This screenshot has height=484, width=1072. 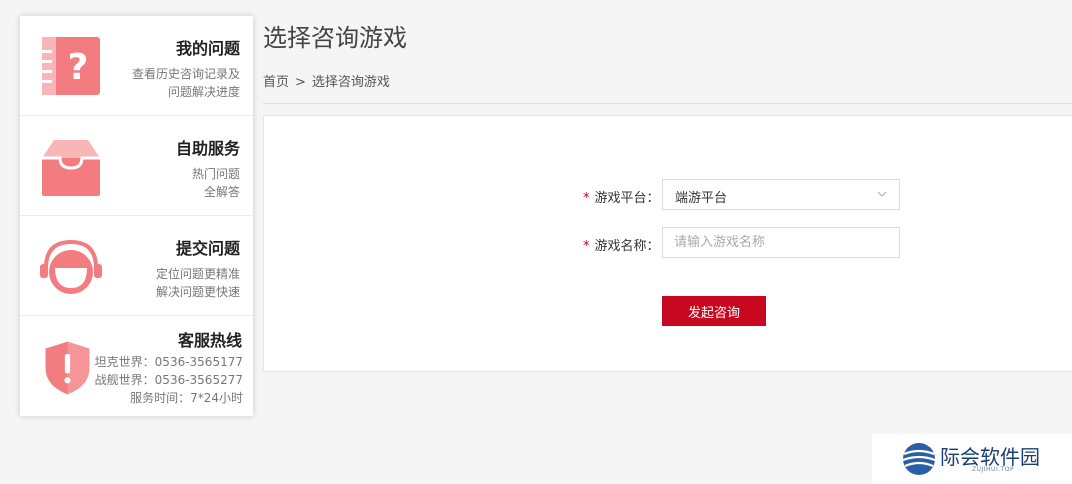 What do you see at coordinates (781, 194) in the screenshot?
I see `platform-select: 端游平台` at bounding box center [781, 194].